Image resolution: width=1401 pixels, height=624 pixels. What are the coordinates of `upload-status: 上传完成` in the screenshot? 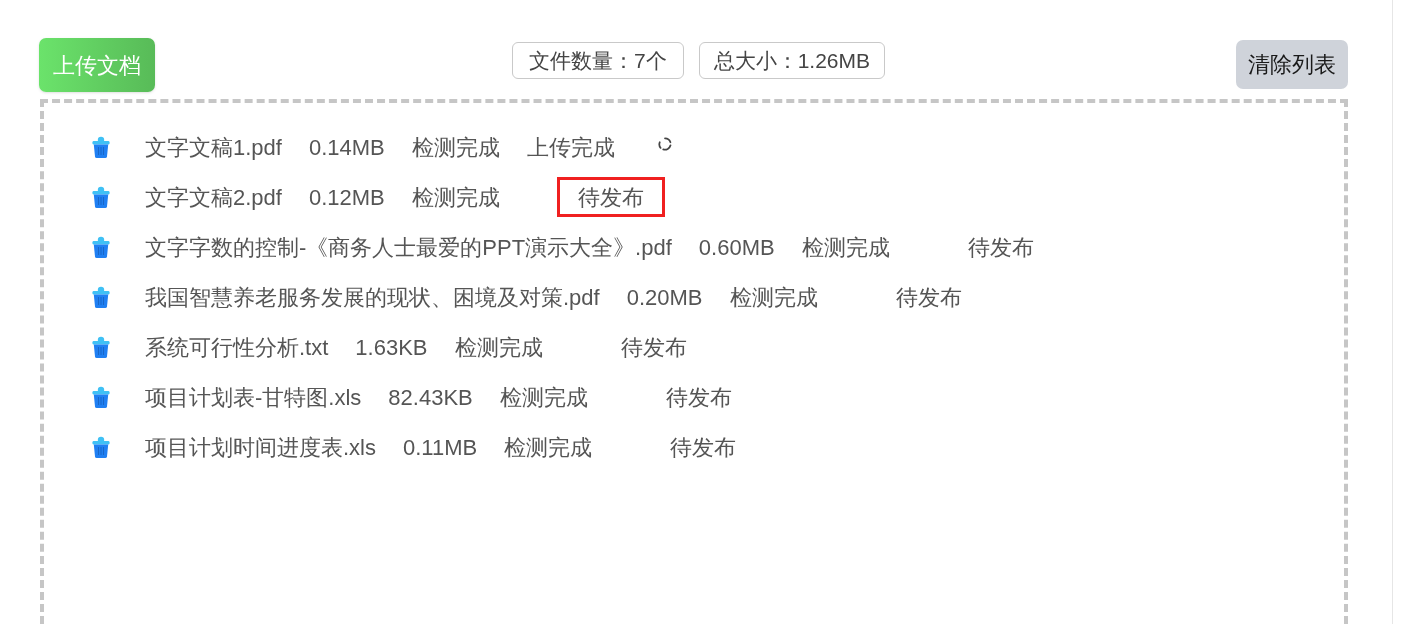 It's located at (570, 147).